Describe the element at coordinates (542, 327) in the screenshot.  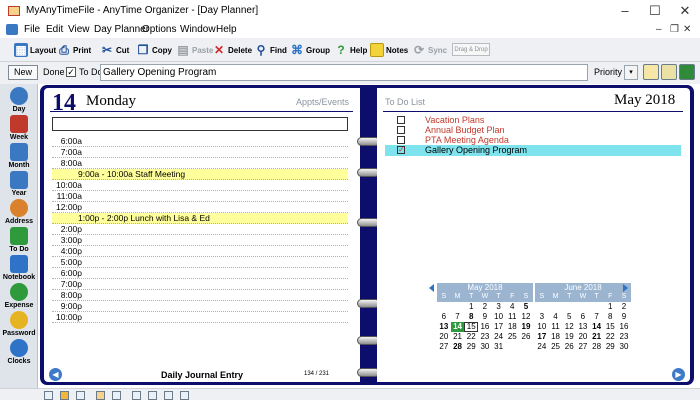
I see `calendar-day: 10` at that location.